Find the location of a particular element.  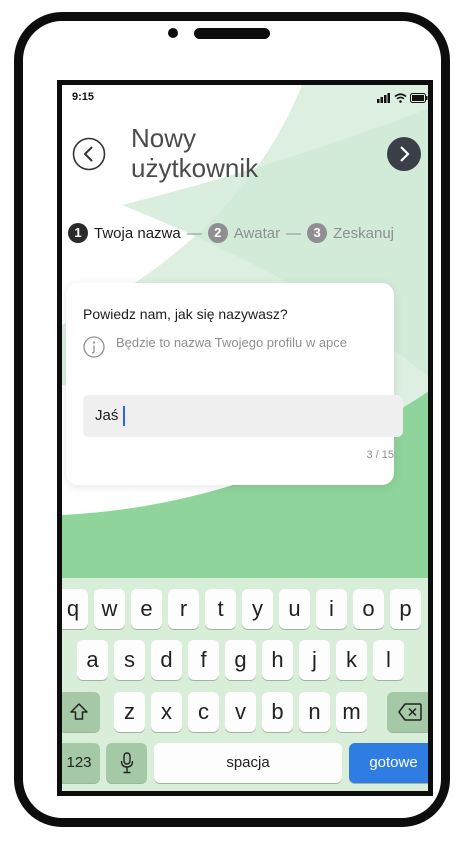

card-question: Powiedz nam, jak się nazywasz? is located at coordinates (185, 314).